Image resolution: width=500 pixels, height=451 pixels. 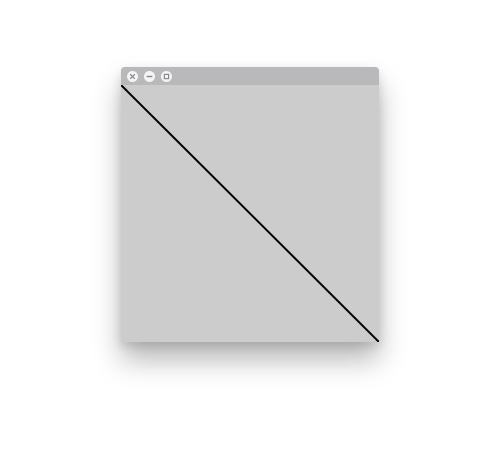 I want to click on close-button, so click(x=132, y=76).